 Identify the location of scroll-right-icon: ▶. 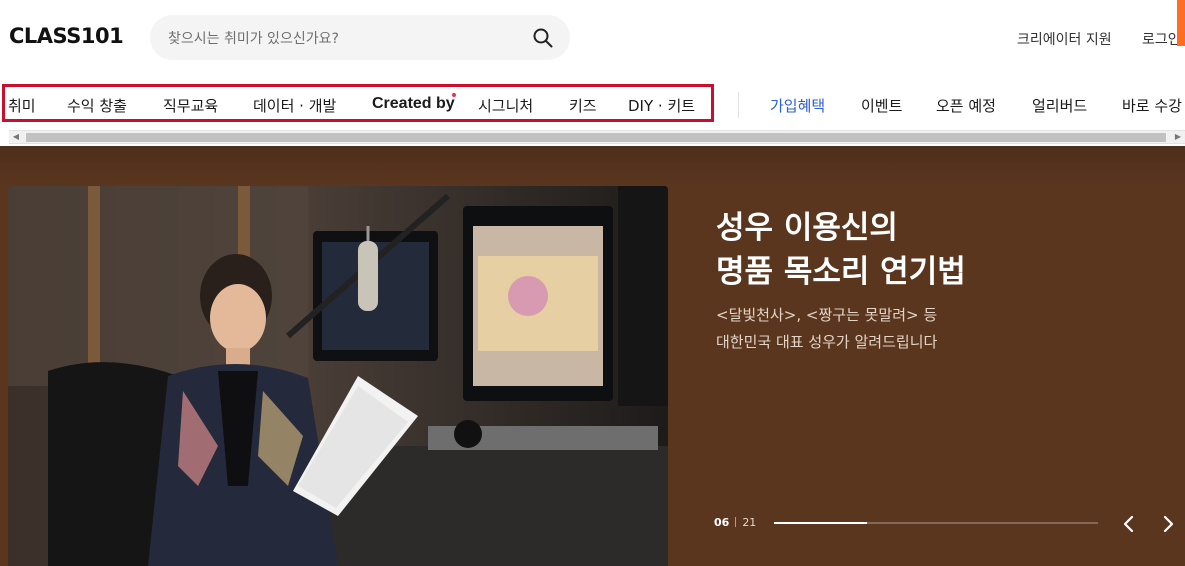
(1178, 137).